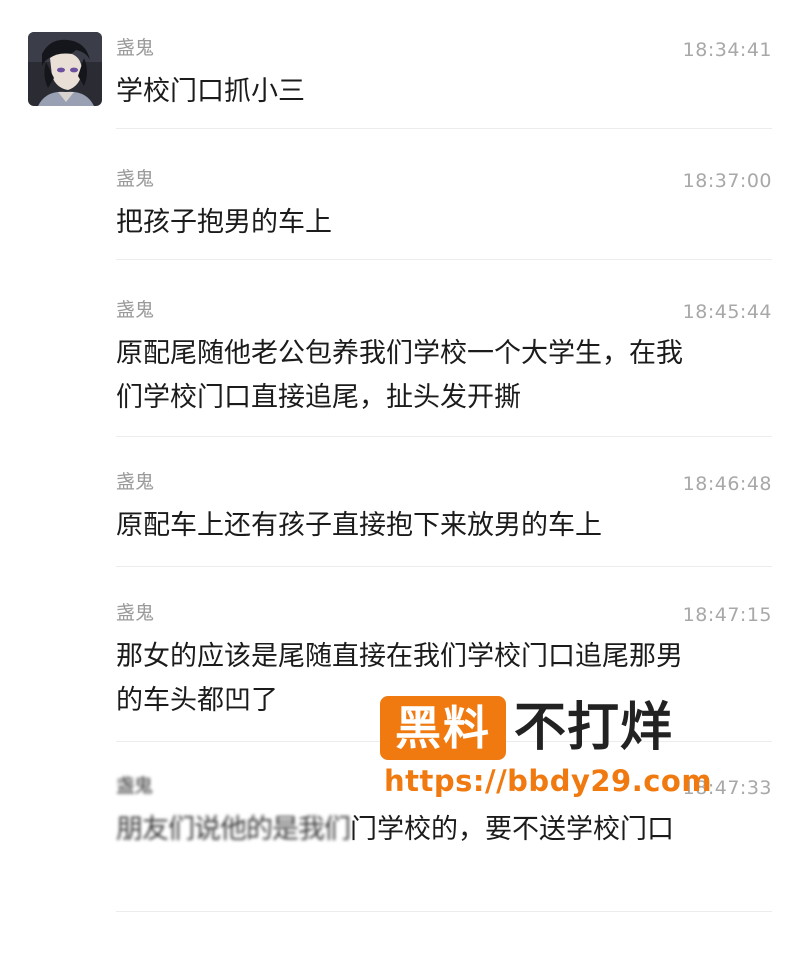 This screenshot has height=957, width=800. Describe the element at coordinates (594, 728) in the screenshot. I see `watermark-title: 不打烊` at that location.